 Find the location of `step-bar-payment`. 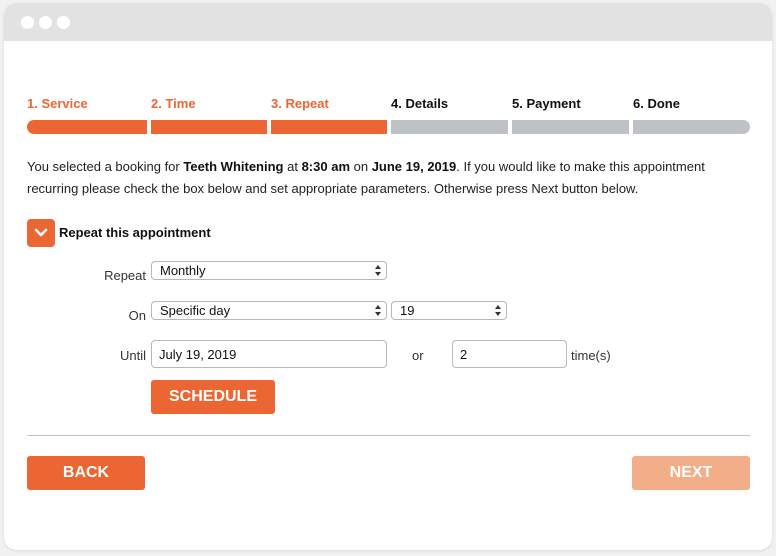

step-bar-payment is located at coordinates (570, 127).